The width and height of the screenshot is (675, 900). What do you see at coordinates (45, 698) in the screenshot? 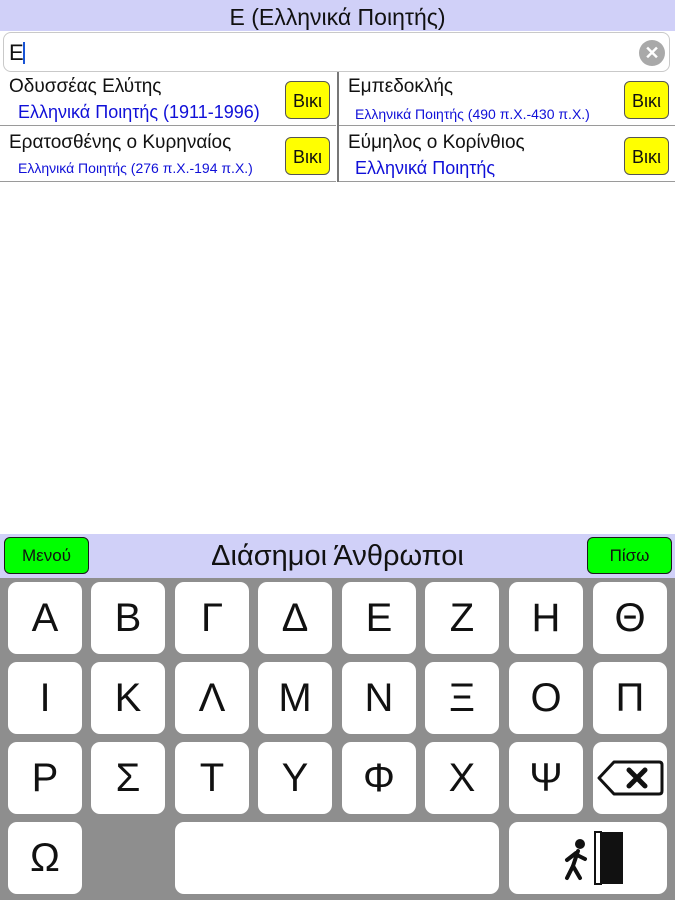
I see `key-iota: Ι` at bounding box center [45, 698].